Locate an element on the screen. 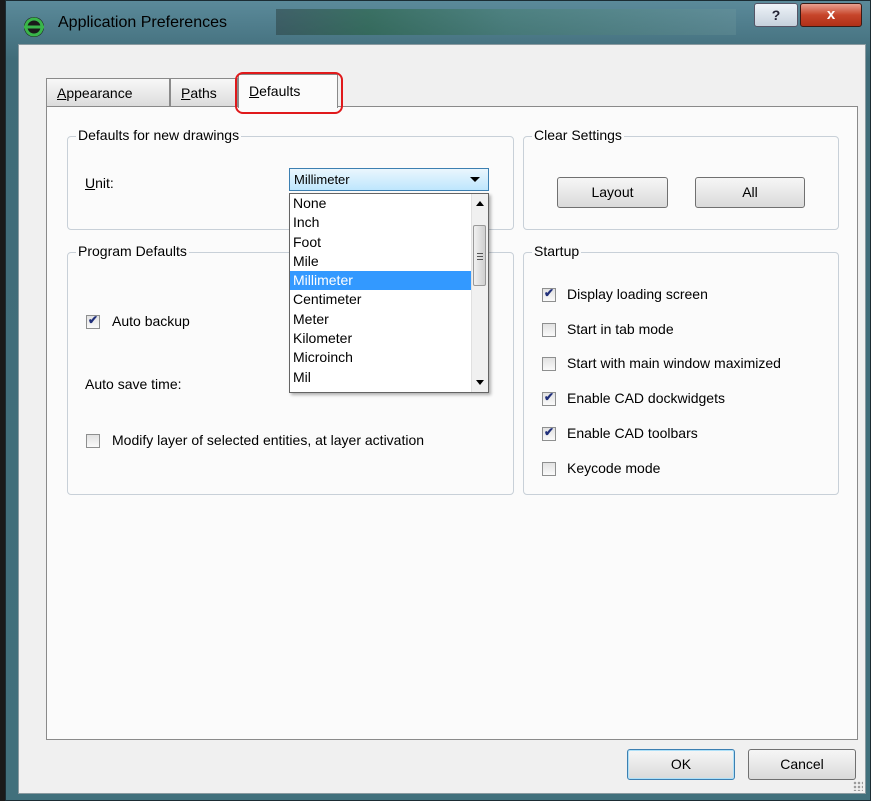  scrollbar-thumb is located at coordinates (479, 255).